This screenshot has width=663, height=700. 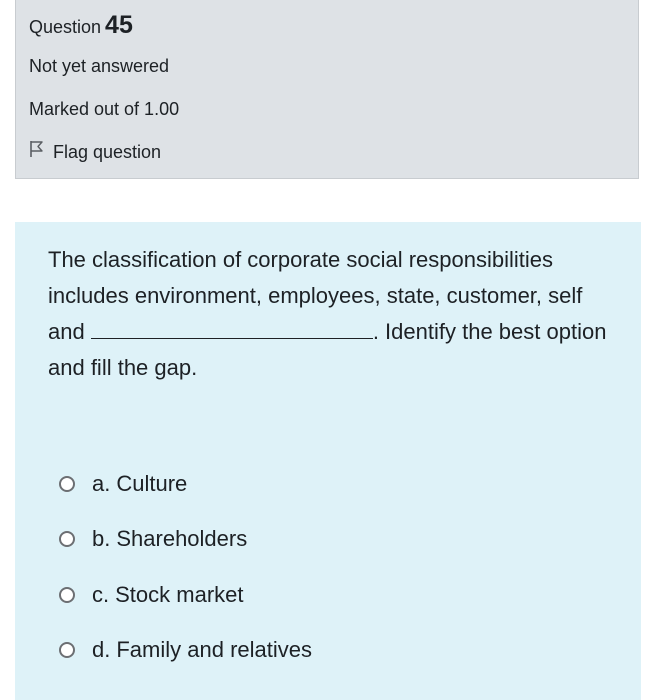 What do you see at coordinates (101, 483) in the screenshot?
I see `answer-number: a.` at bounding box center [101, 483].